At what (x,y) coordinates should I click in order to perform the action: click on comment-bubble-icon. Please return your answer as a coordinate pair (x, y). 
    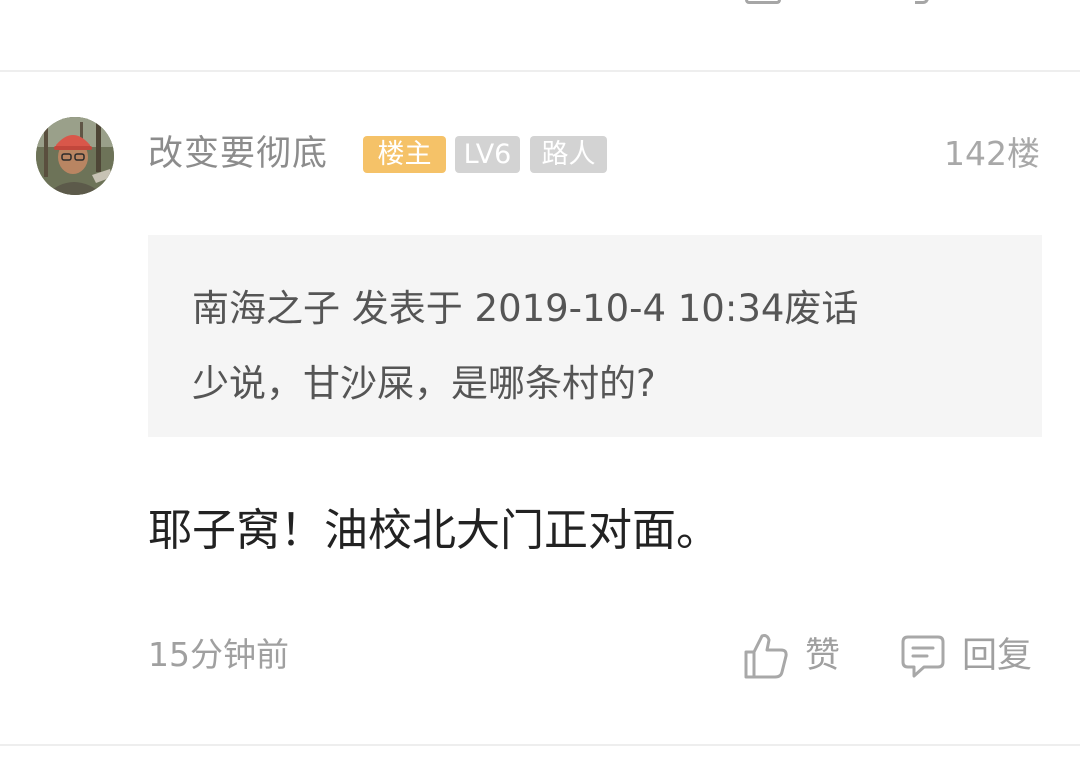
    Looking at the image, I should click on (923, 656).